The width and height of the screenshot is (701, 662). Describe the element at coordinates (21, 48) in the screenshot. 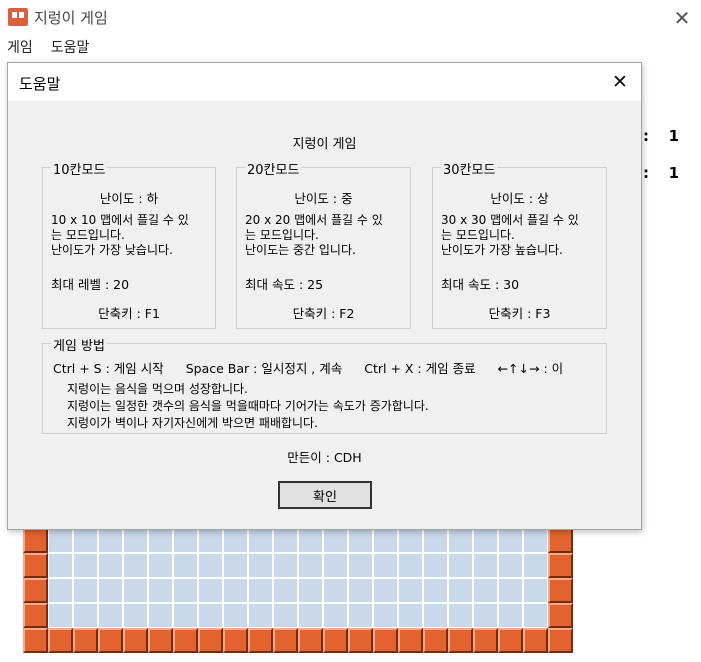

I see `menu-game: 게임` at that location.